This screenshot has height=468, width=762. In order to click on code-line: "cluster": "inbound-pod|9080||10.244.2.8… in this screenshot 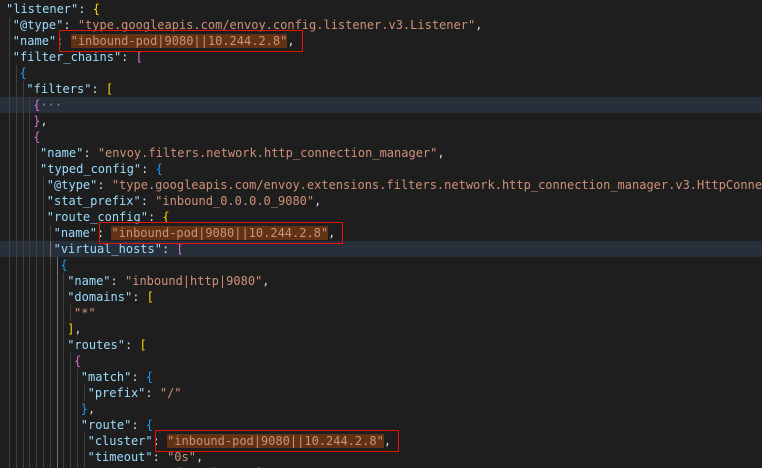, I will do `click(381, 441)`.